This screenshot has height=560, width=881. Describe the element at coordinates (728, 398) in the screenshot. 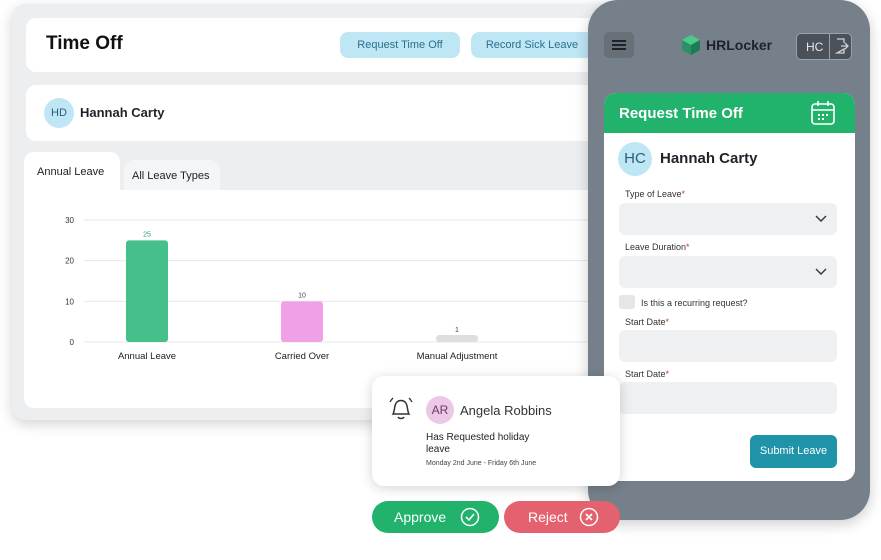

I see `end-date-field` at that location.